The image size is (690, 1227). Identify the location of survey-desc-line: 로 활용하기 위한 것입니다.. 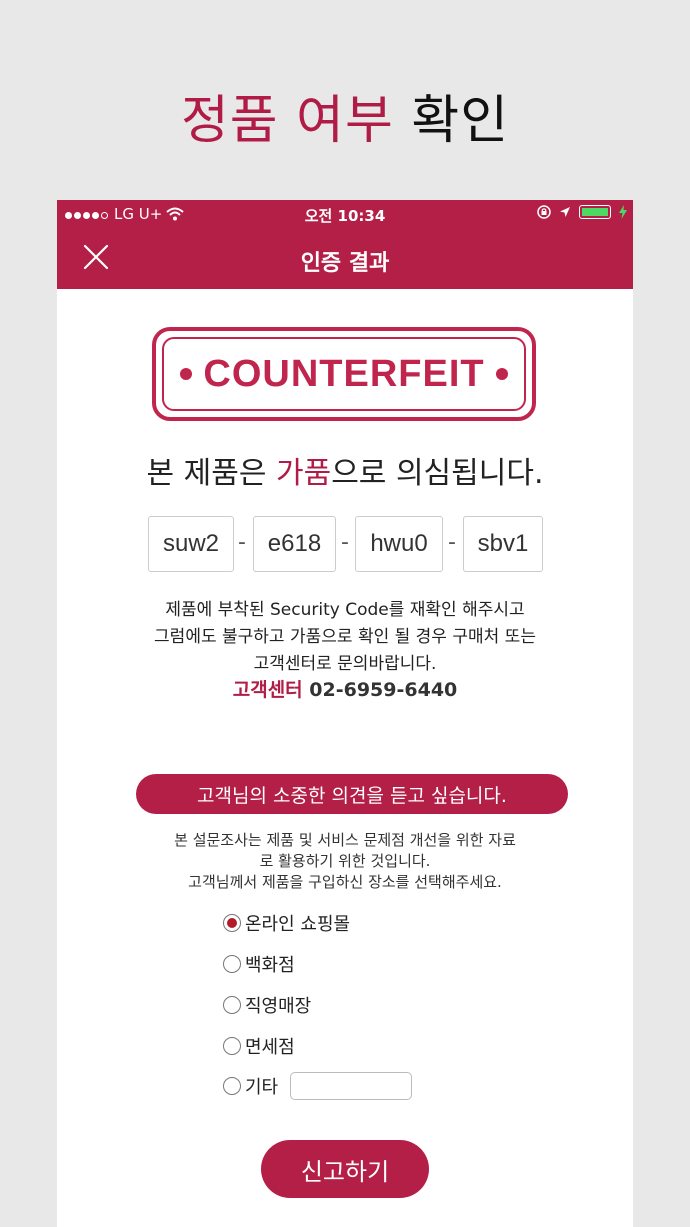
(345, 861).